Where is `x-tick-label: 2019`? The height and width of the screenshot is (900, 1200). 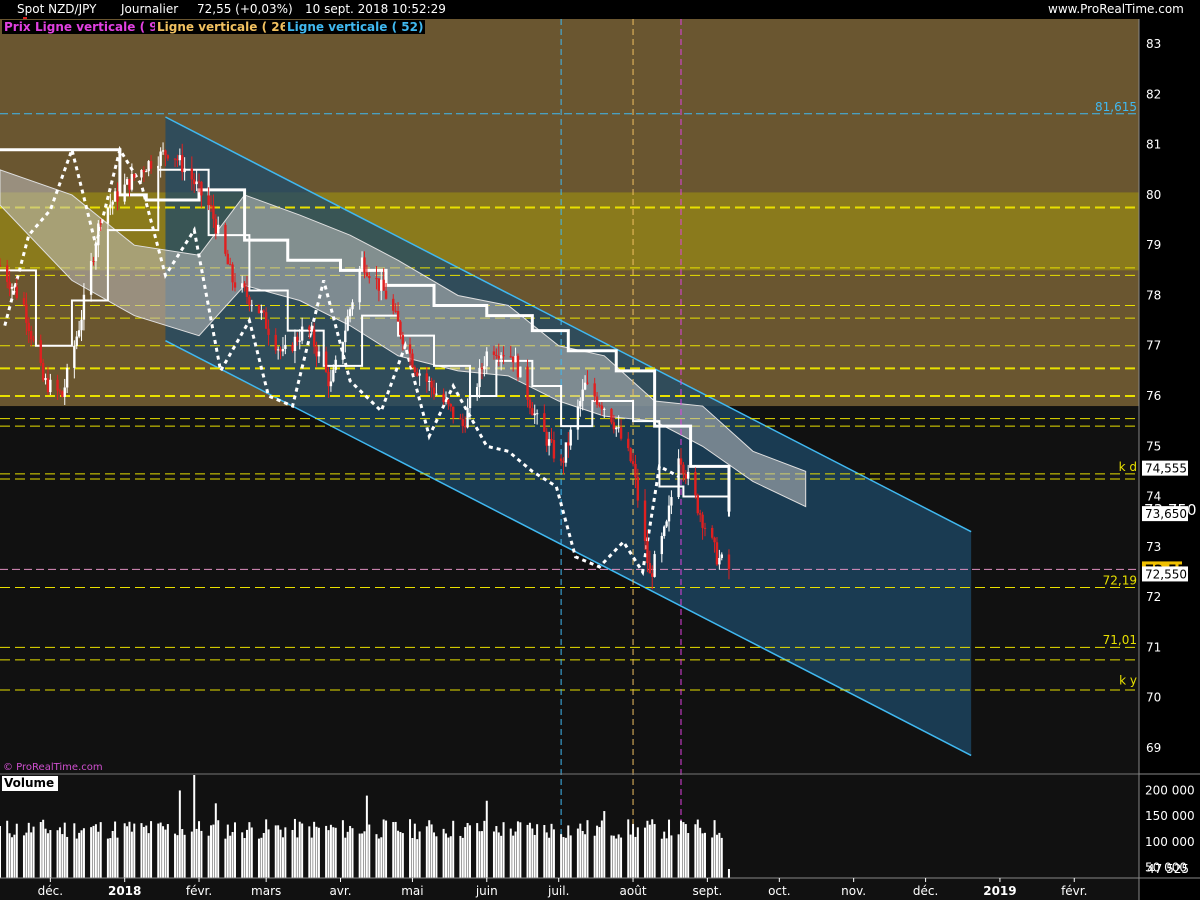
x-tick-label: 2019 is located at coordinates (999, 891).